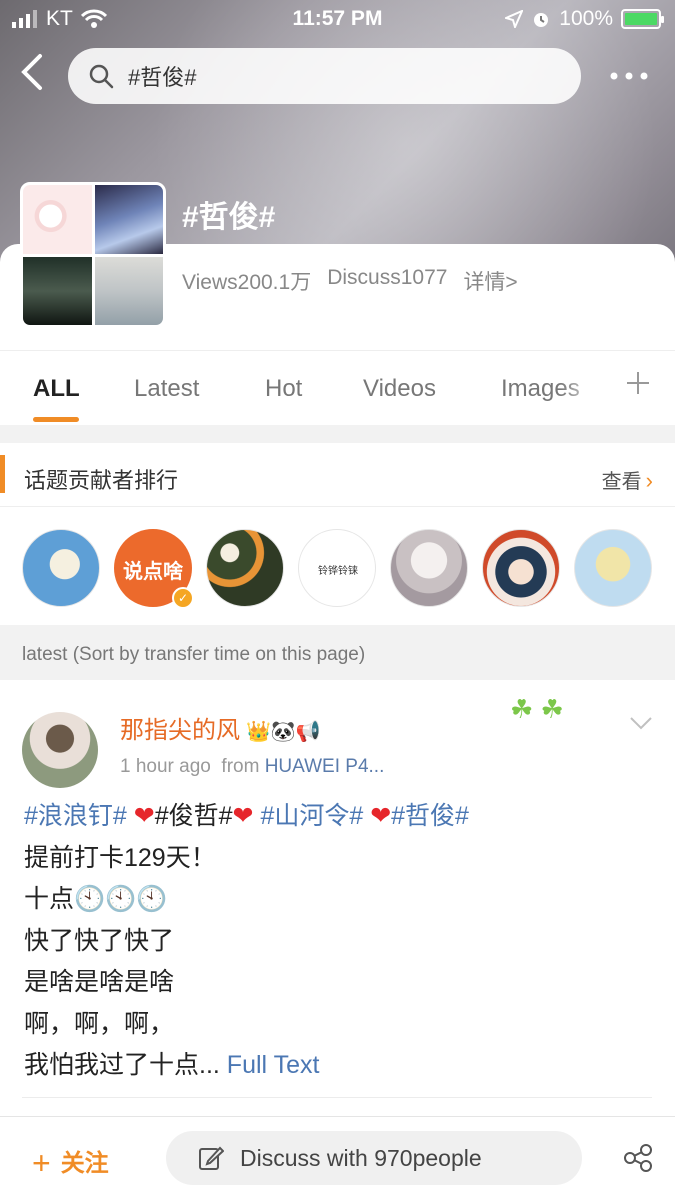  I want to click on contributor-avatar: 说点啥 ✓, so click(154, 569).